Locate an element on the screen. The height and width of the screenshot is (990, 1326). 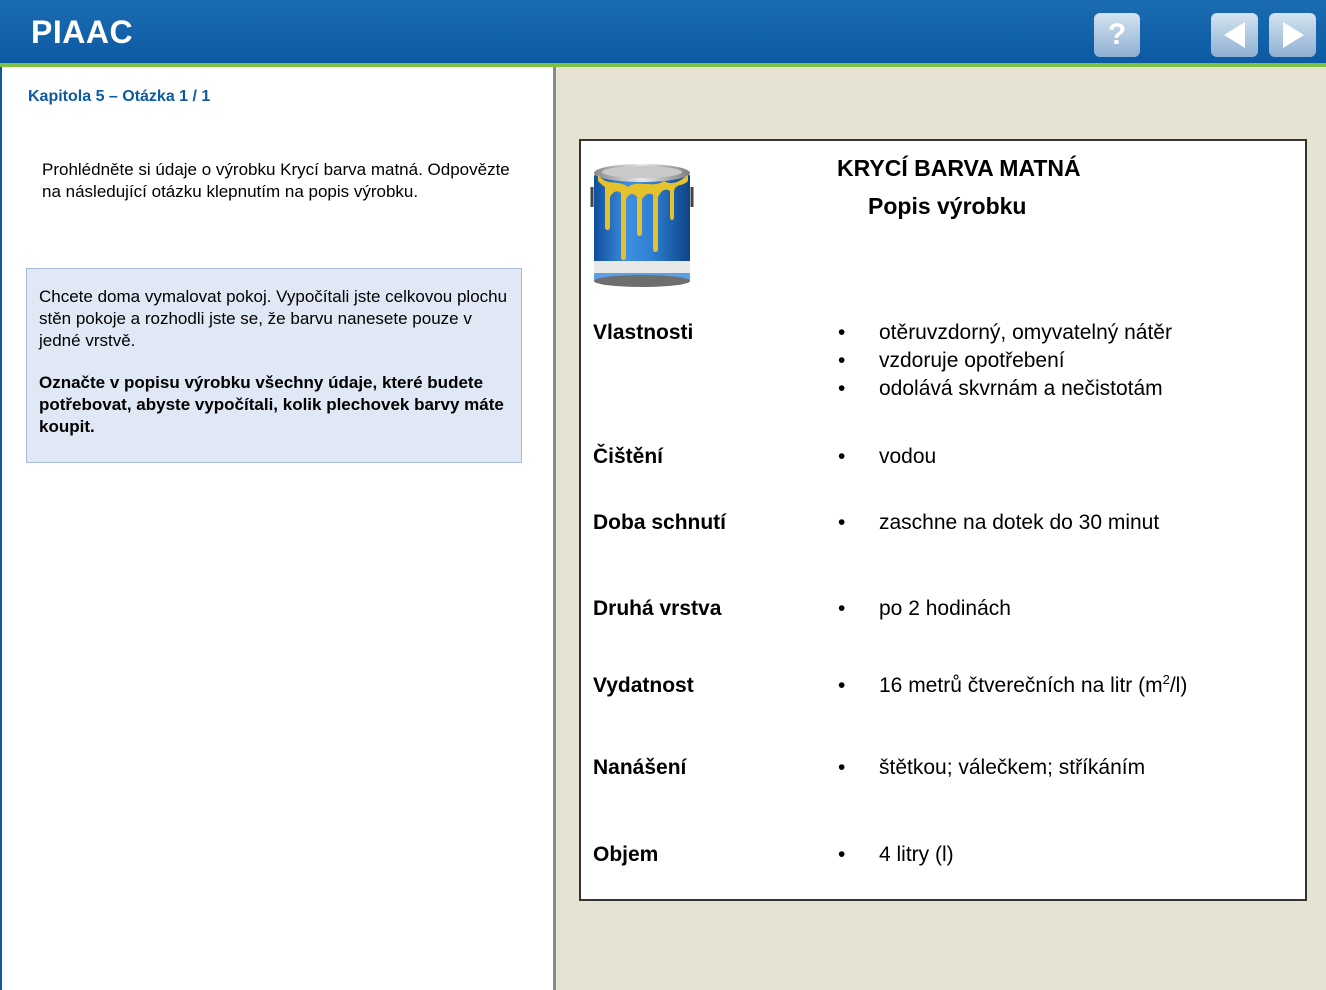
left-edge-border is located at coordinates (1, 528).